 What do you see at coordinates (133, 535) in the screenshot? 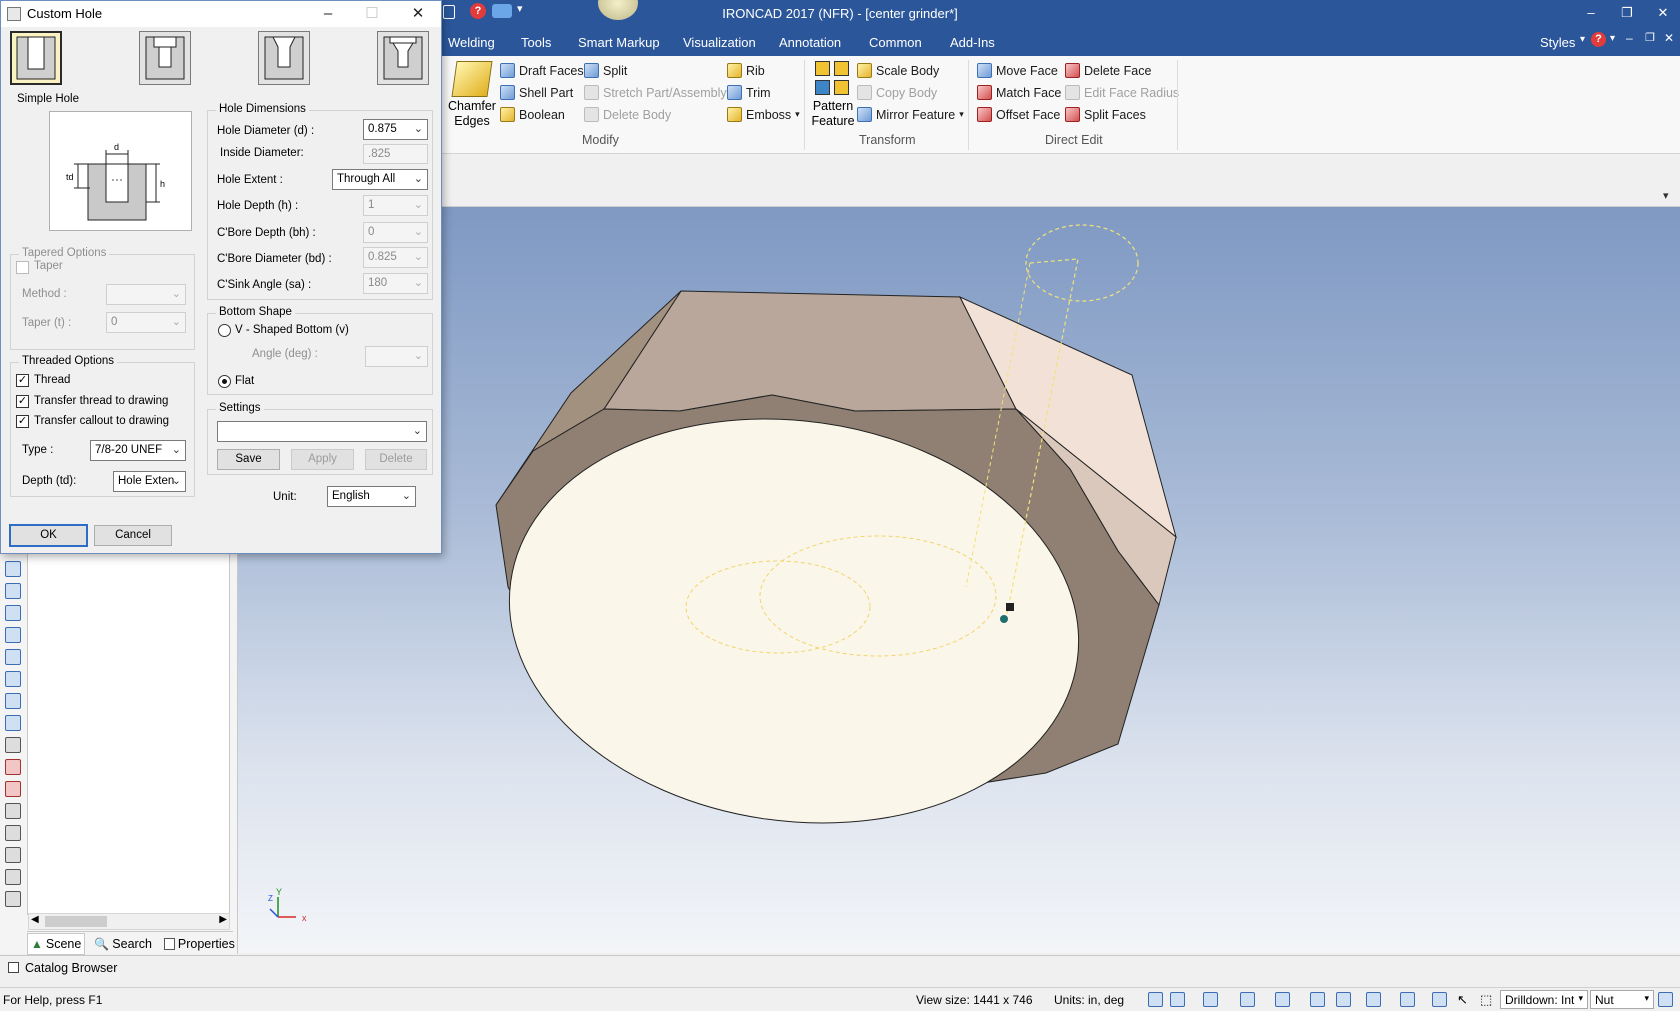
I see `cancel-button: Cancel` at bounding box center [133, 535].